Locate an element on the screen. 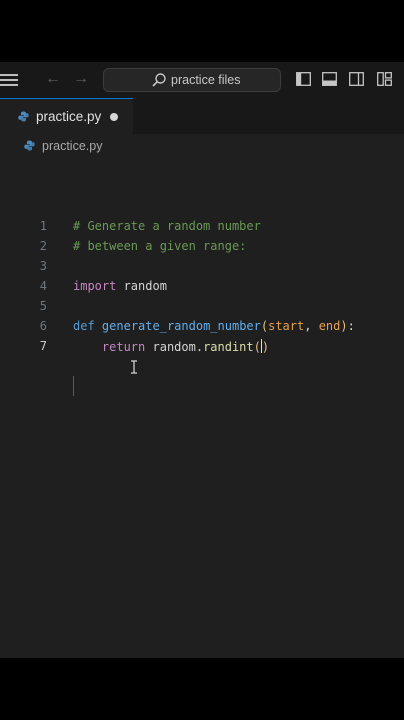 This screenshot has height=720, width=404. customize-layout-icon is located at coordinates (384, 79).